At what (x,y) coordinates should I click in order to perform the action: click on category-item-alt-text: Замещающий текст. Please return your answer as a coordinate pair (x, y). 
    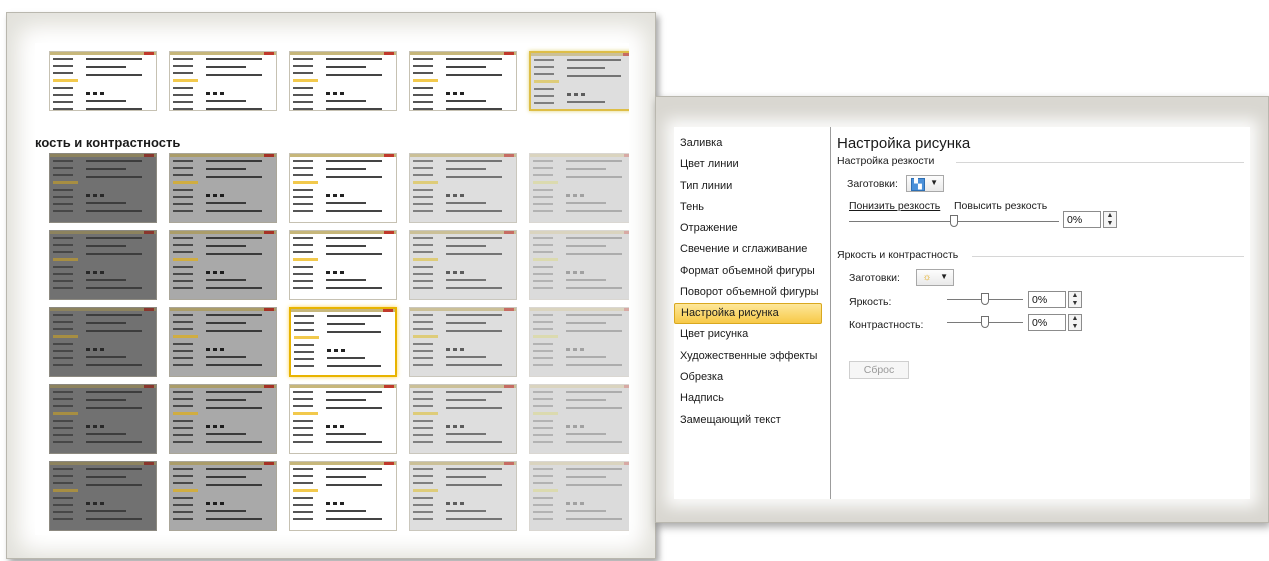
    Looking at the image, I should click on (748, 420).